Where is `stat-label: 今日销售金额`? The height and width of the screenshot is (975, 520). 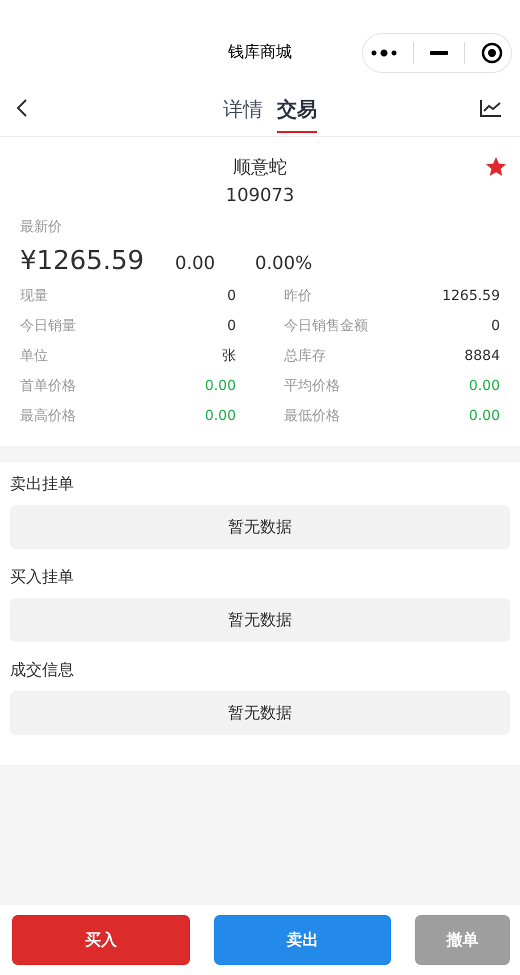
stat-label: 今日销售金额 is located at coordinates (326, 326).